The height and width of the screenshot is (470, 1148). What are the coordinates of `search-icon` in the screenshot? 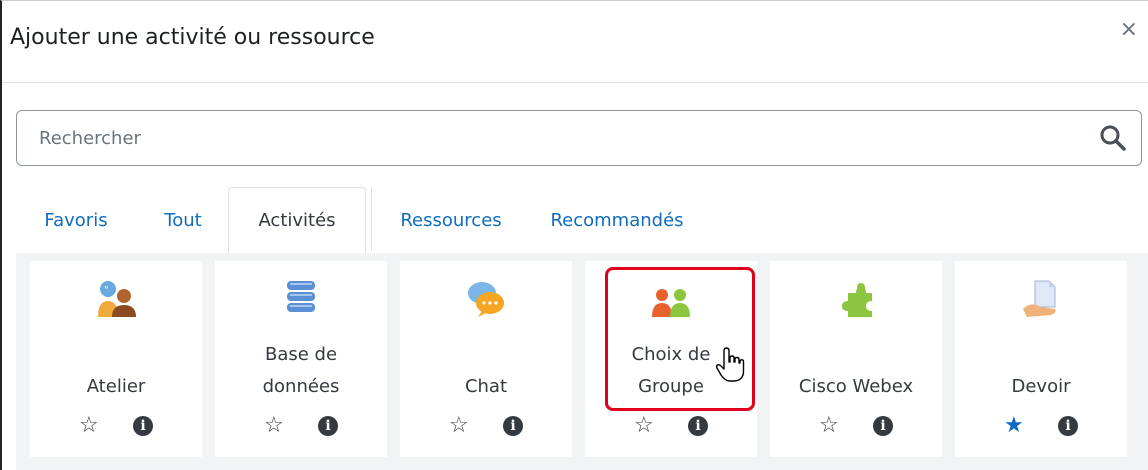 It's located at (1113, 138).